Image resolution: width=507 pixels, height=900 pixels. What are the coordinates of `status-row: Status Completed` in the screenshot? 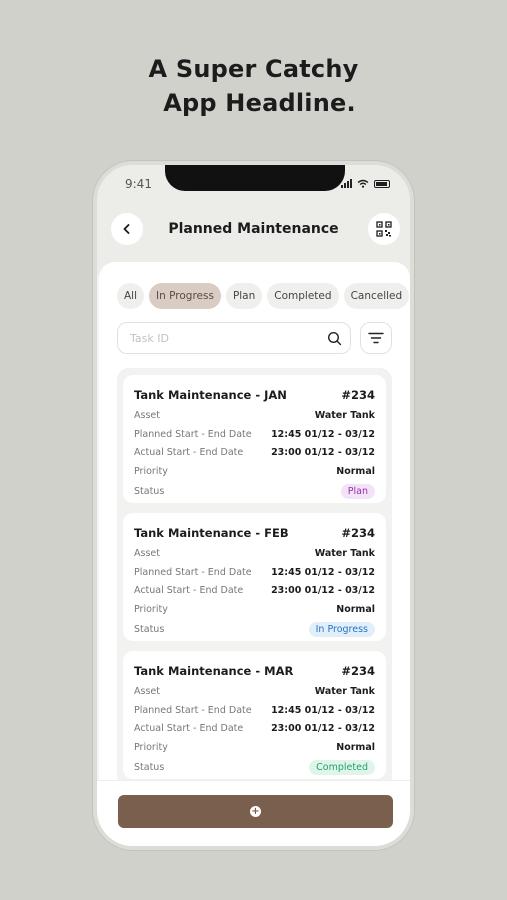 It's located at (254, 767).